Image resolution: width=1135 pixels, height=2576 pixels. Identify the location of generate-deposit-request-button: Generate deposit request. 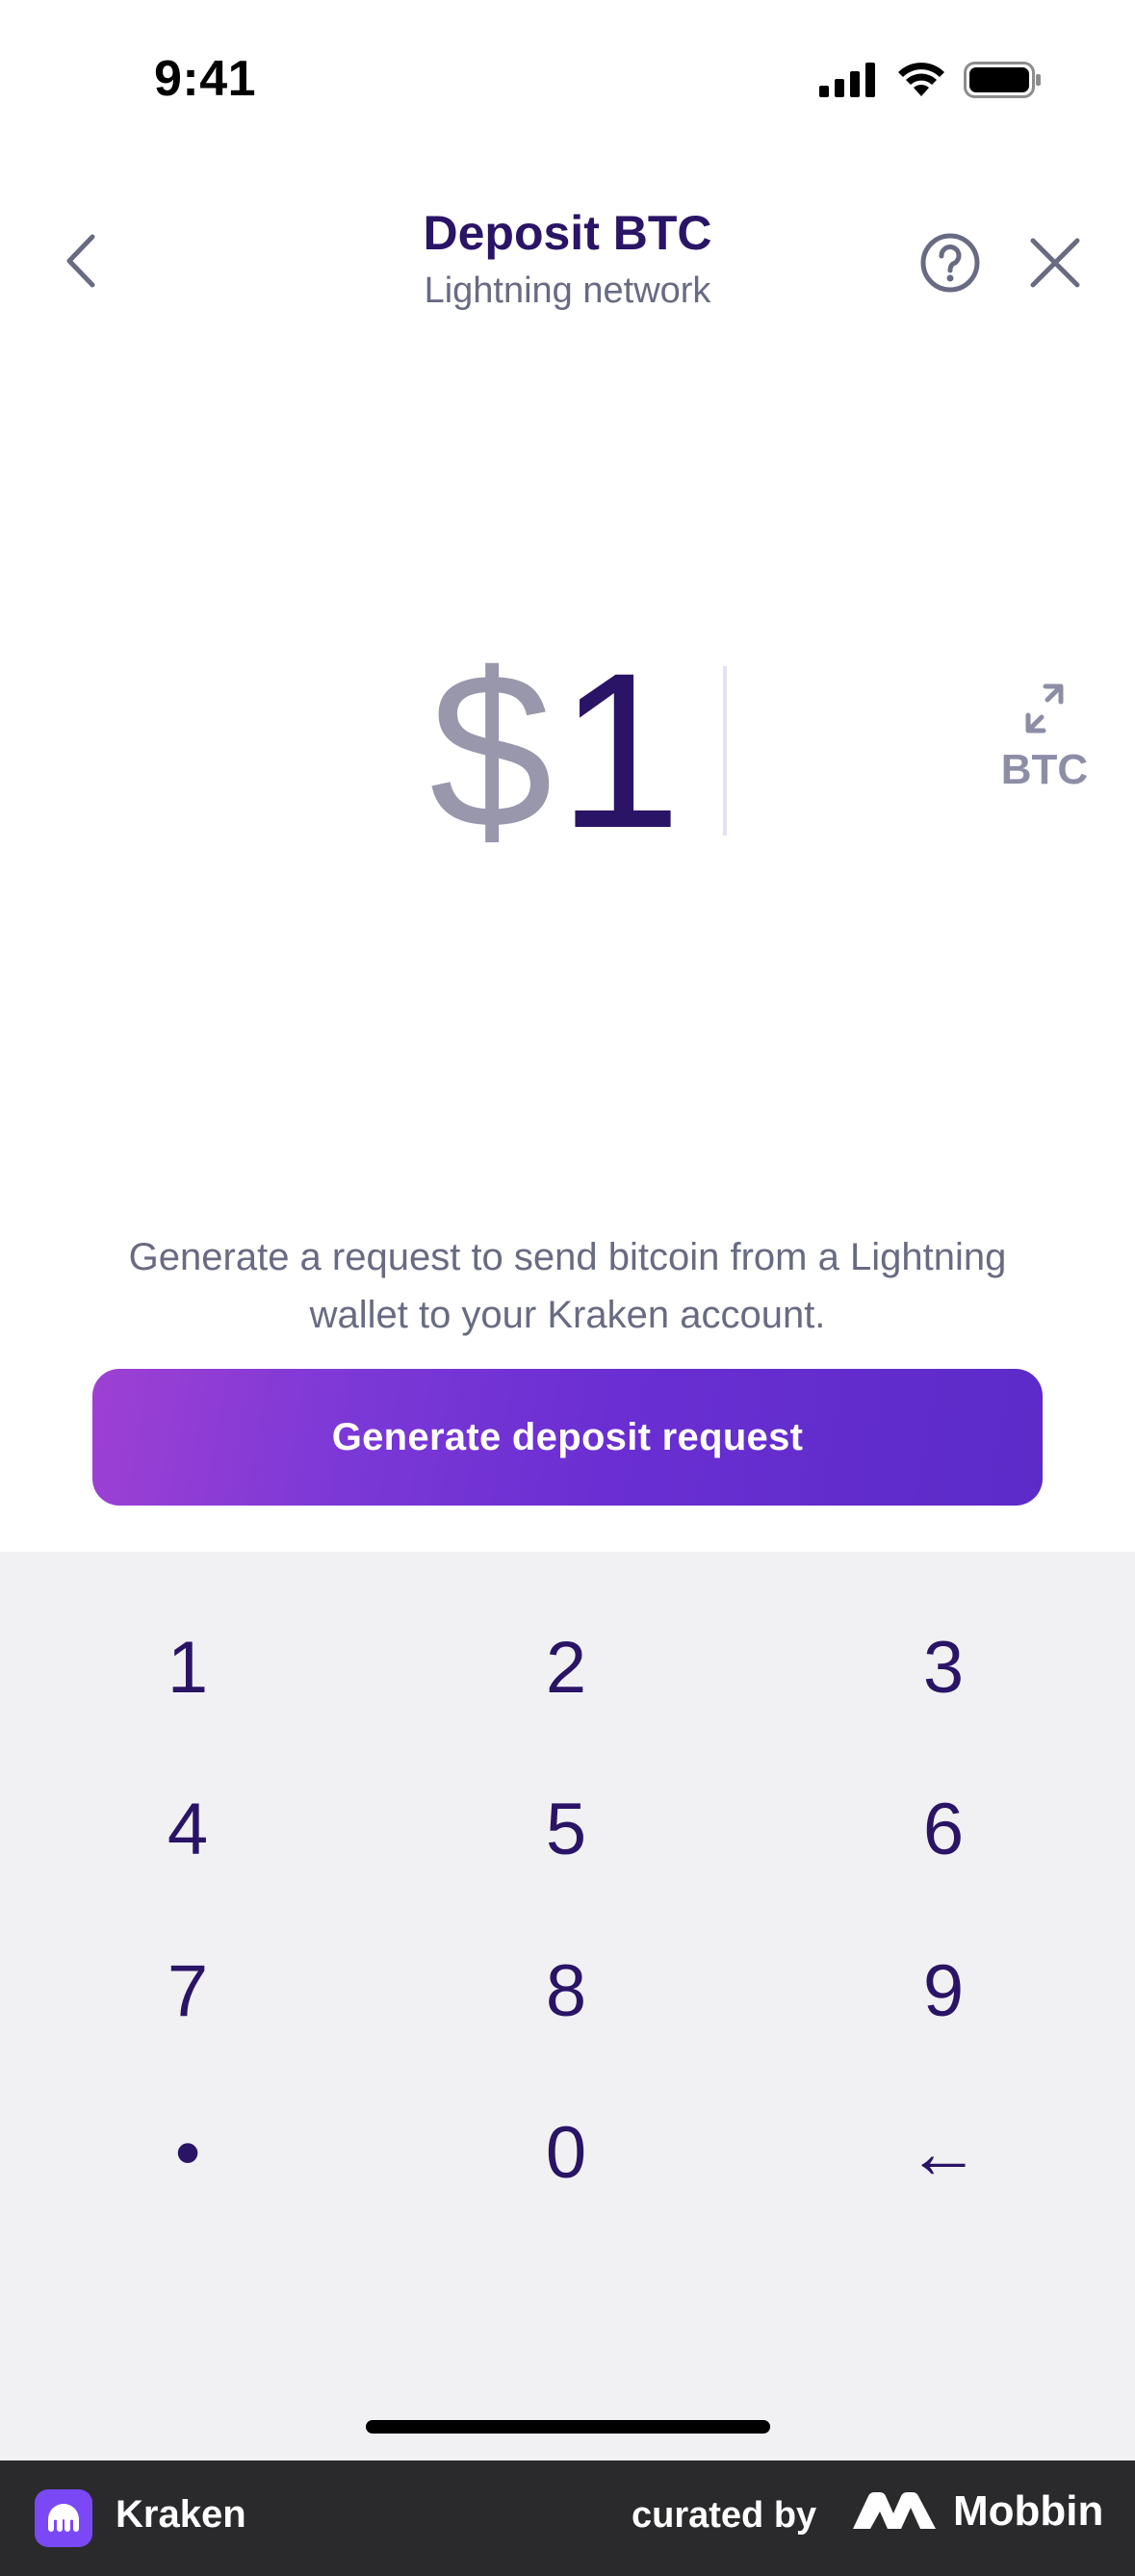
(567, 1438).